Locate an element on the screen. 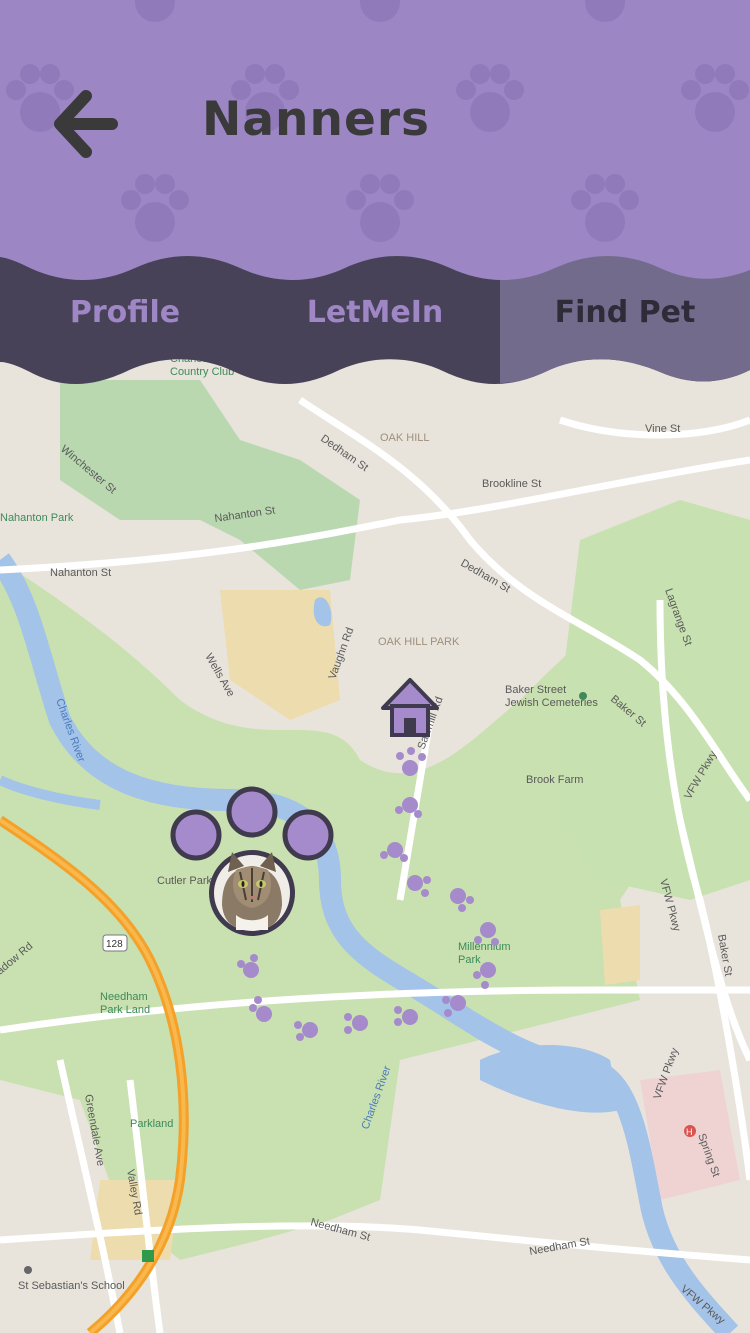 The height and width of the screenshot is (1333, 750). tab-letmein: LetMeIn is located at coordinates (375, 312).